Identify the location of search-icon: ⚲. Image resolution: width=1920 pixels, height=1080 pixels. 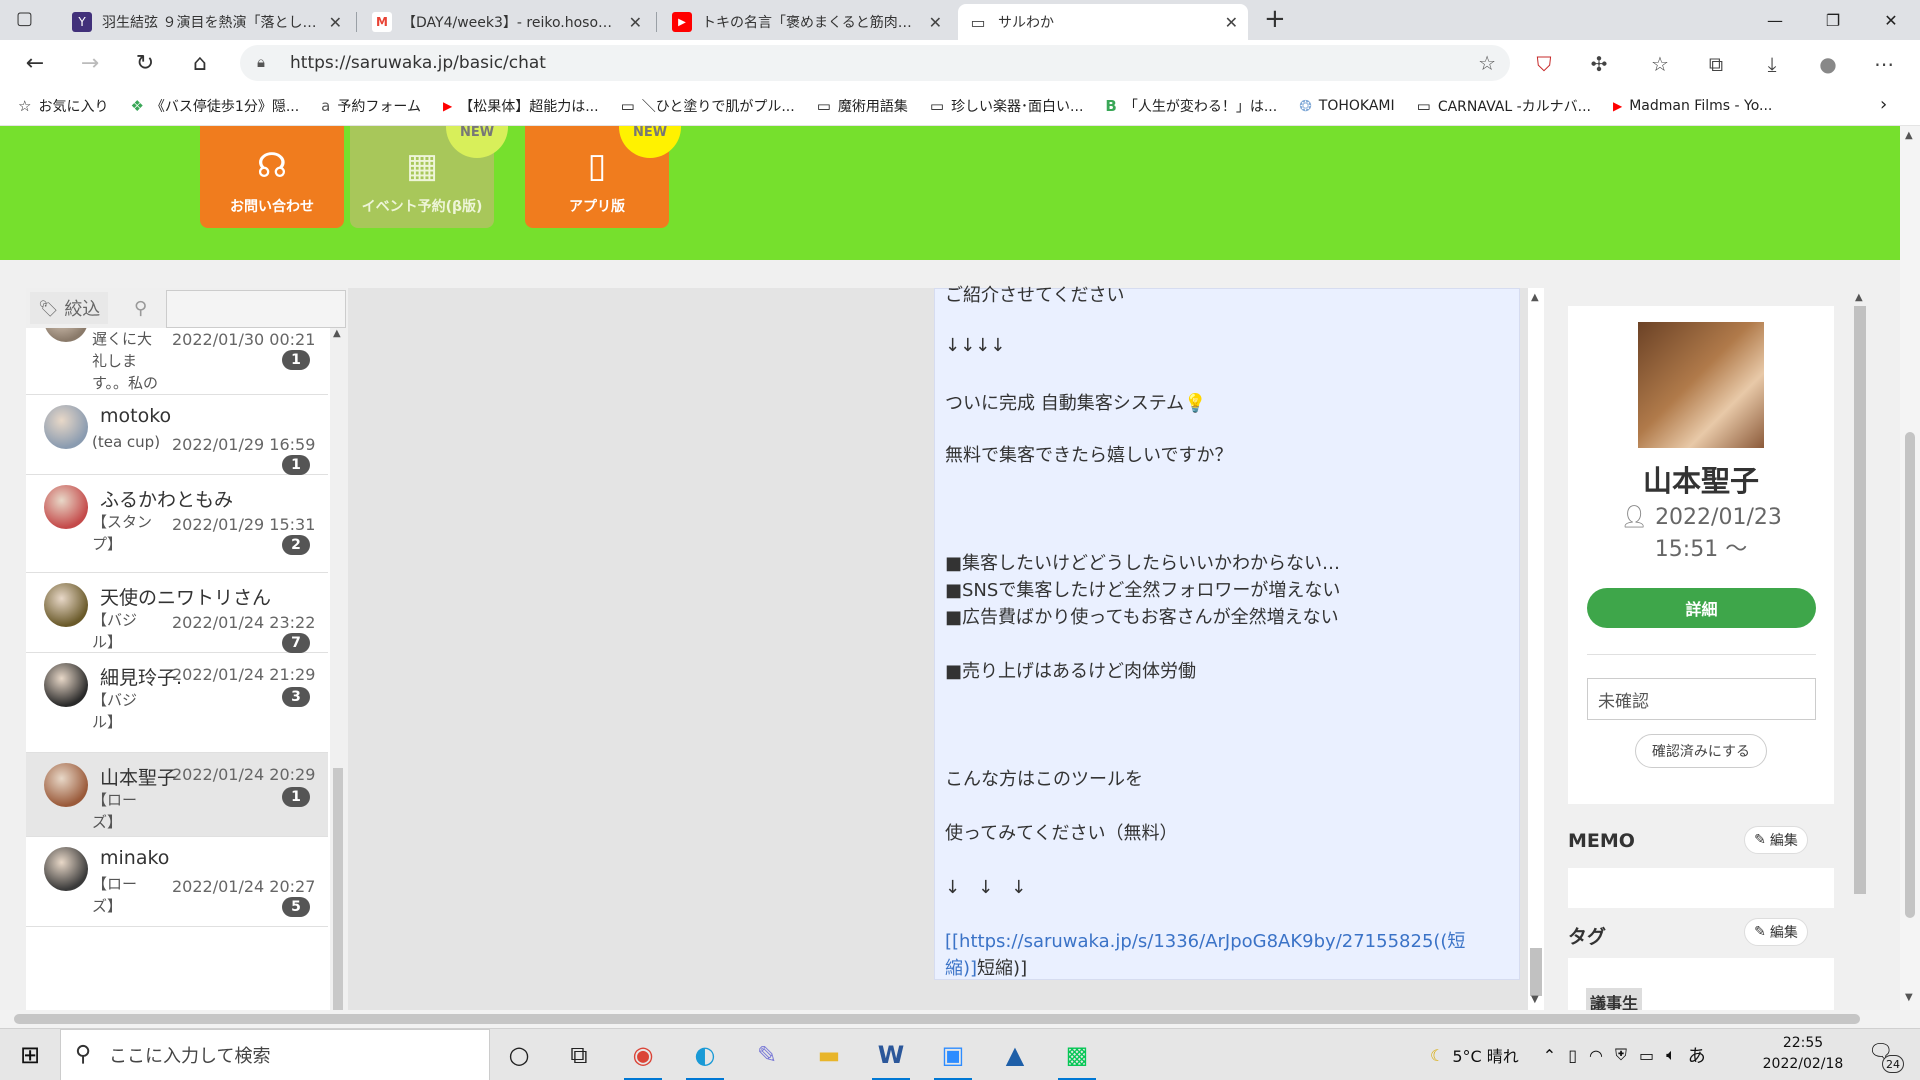
(140, 308).